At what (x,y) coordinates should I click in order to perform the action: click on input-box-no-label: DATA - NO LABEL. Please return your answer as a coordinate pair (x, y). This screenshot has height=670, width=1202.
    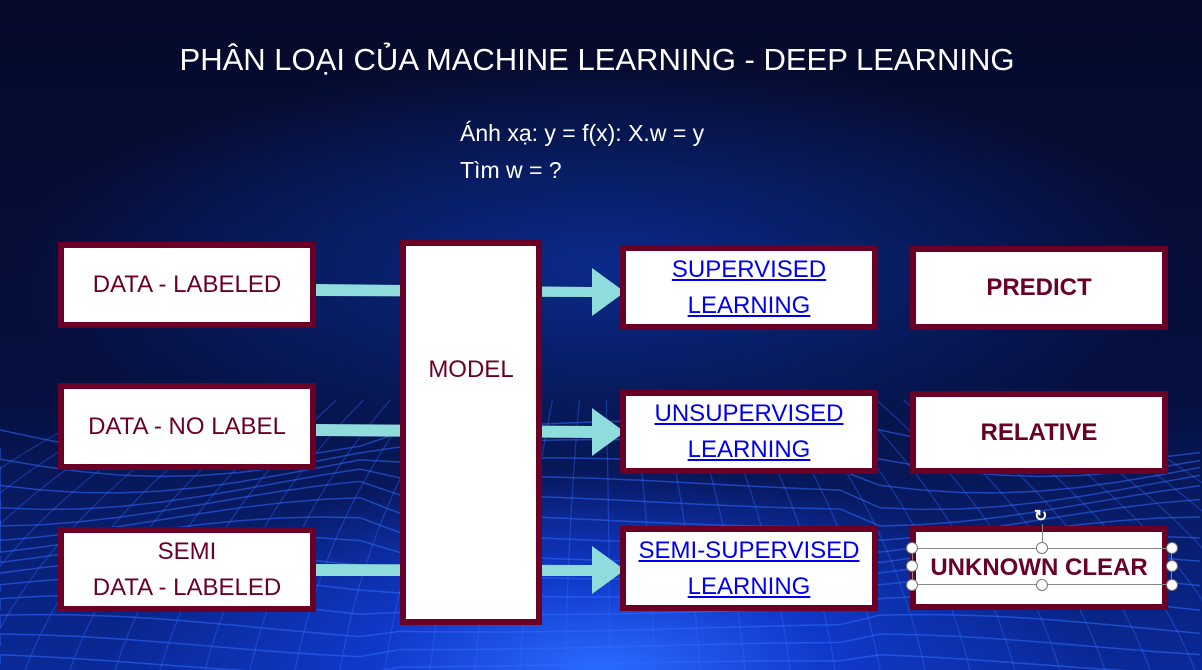
    Looking at the image, I should click on (187, 426).